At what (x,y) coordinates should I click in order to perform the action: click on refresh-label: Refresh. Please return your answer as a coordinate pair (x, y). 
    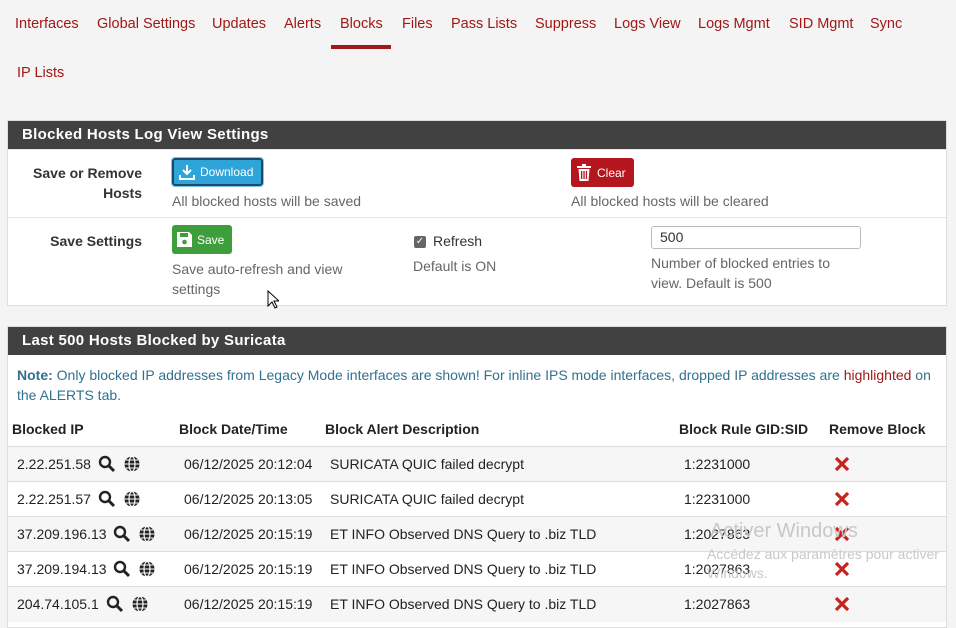
    Looking at the image, I should click on (458, 241).